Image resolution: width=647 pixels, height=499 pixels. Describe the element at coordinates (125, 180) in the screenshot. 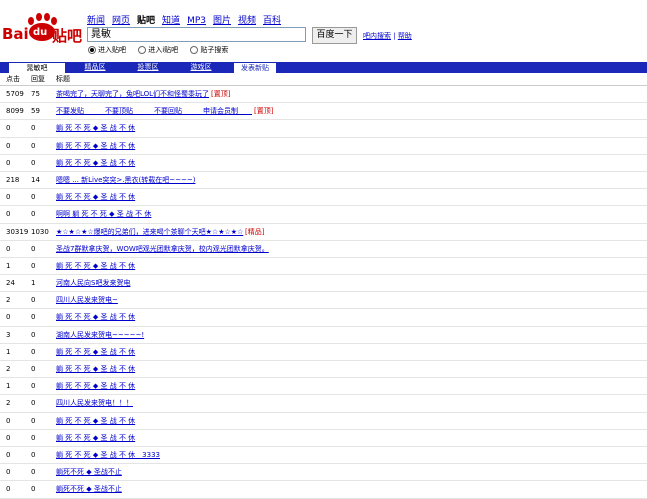

I see `thread-title-link: 嗯嗯 ... 新Live突突>.黑衣(转载在吧~~~~)` at that location.